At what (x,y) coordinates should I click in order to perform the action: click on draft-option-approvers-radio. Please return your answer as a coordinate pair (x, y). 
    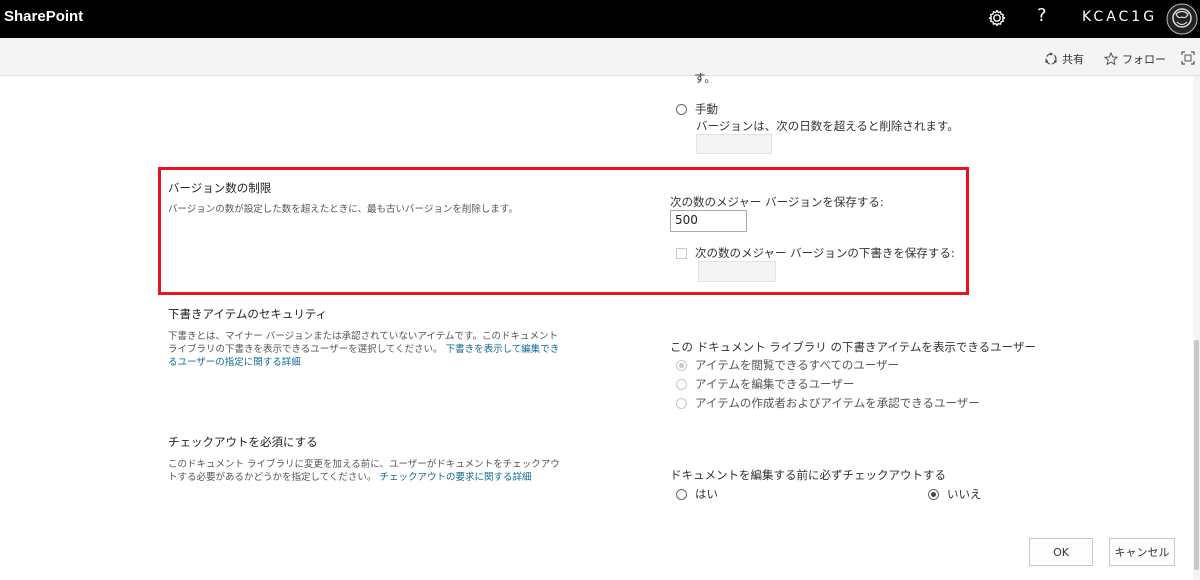
    Looking at the image, I should click on (681, 403).